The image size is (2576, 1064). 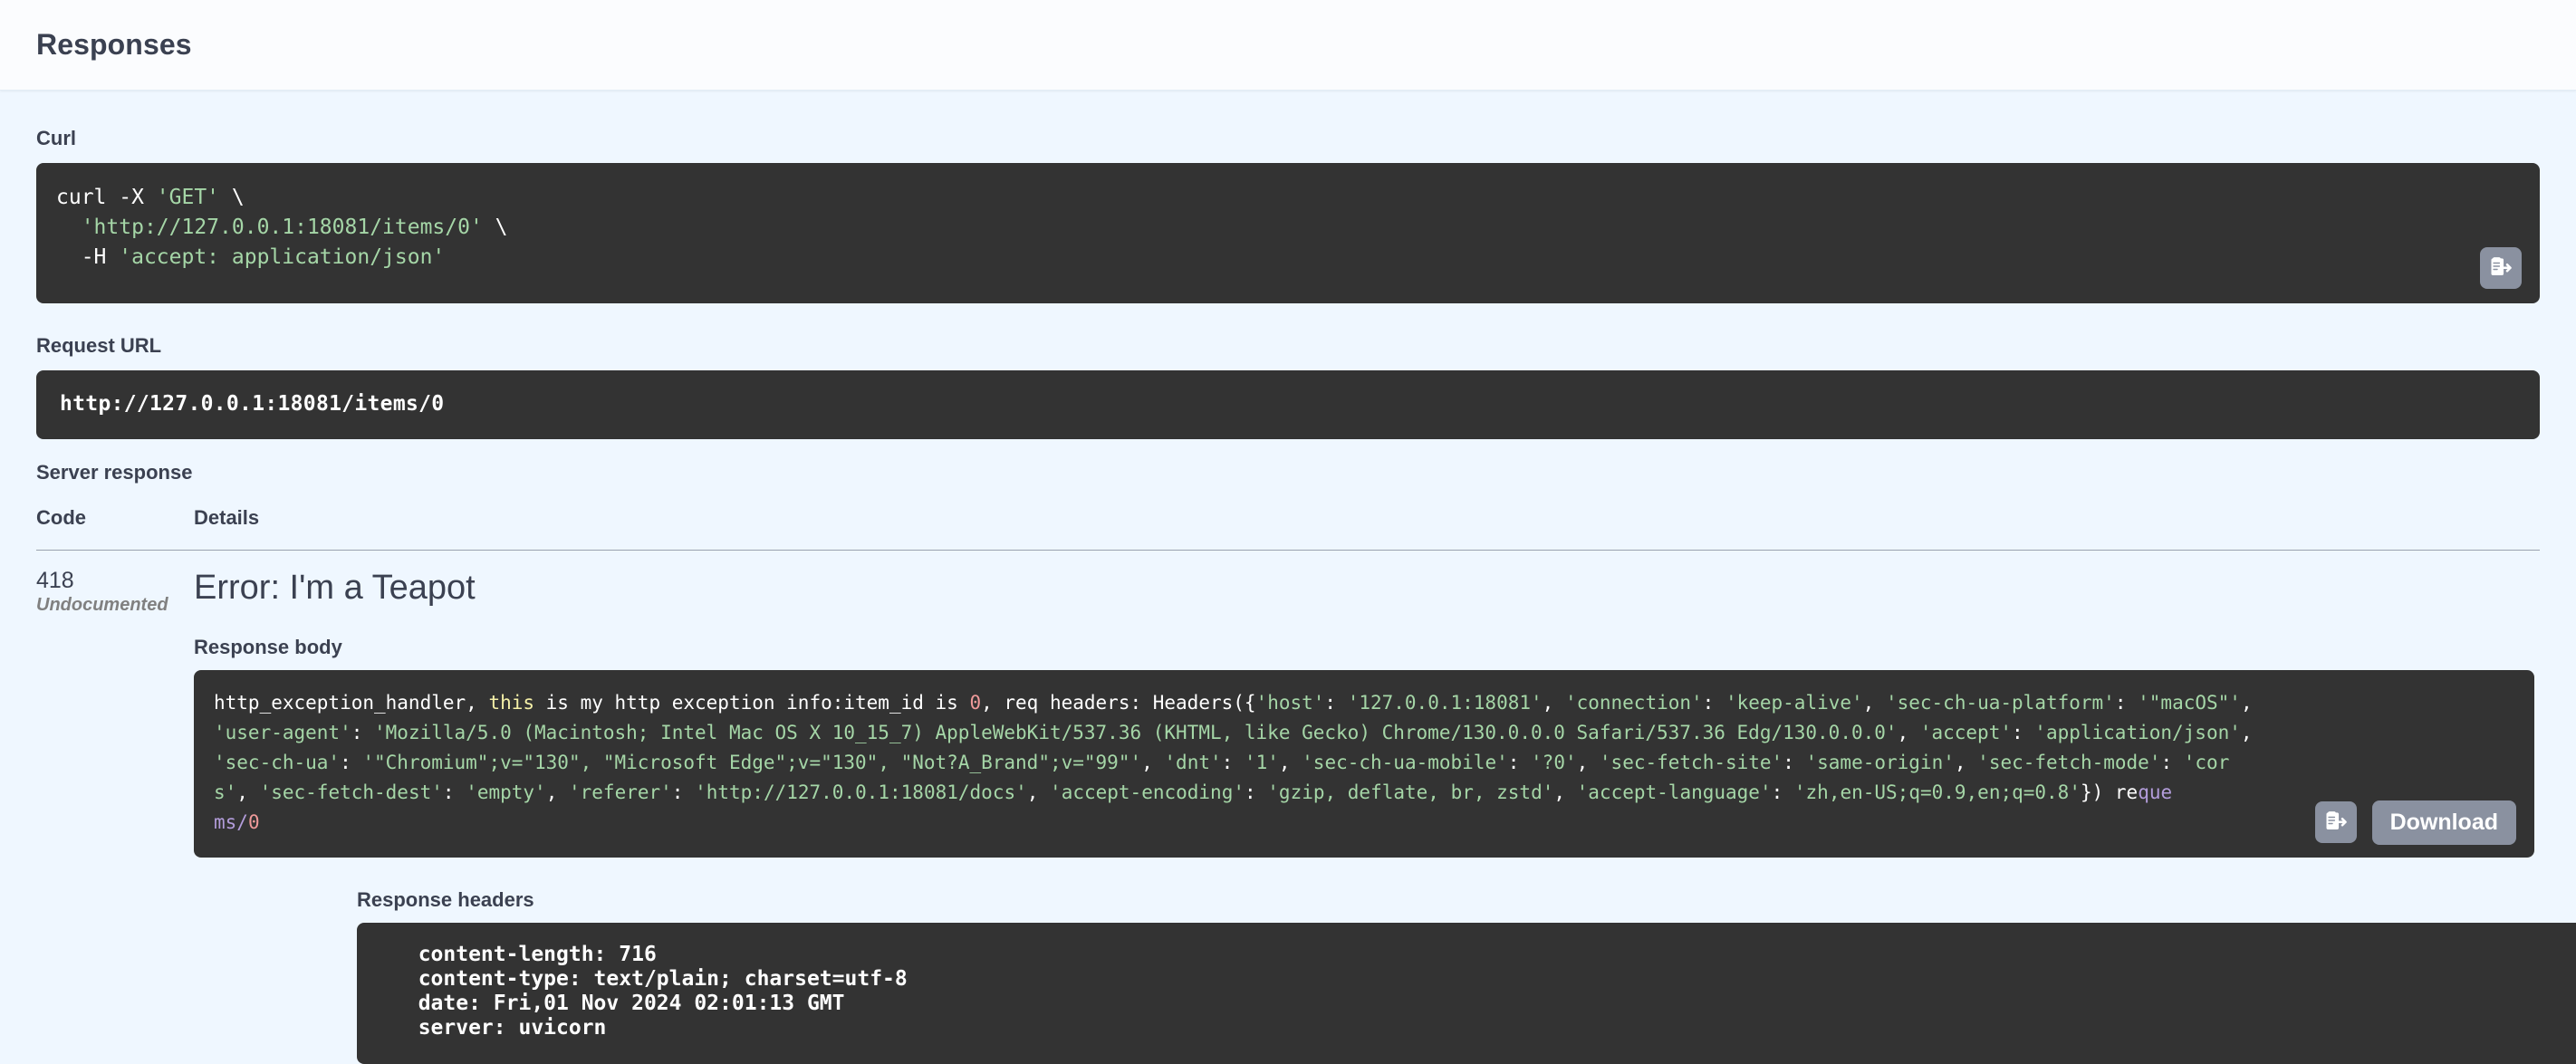 I want to click on request-url-value: http://127.0.0.1:18081/items/0, so click(x=252, y=404).